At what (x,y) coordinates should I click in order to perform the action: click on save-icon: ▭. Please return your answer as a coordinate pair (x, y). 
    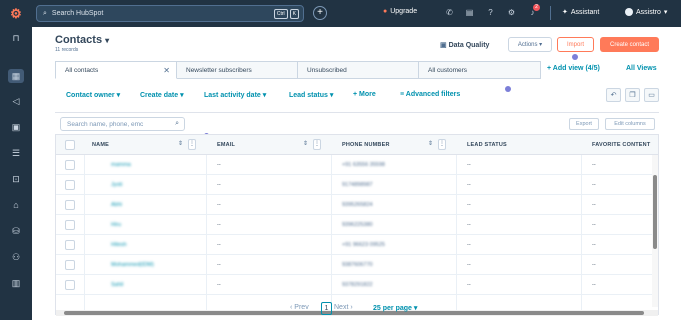
    Looking at the image, I should click on (651, 95).